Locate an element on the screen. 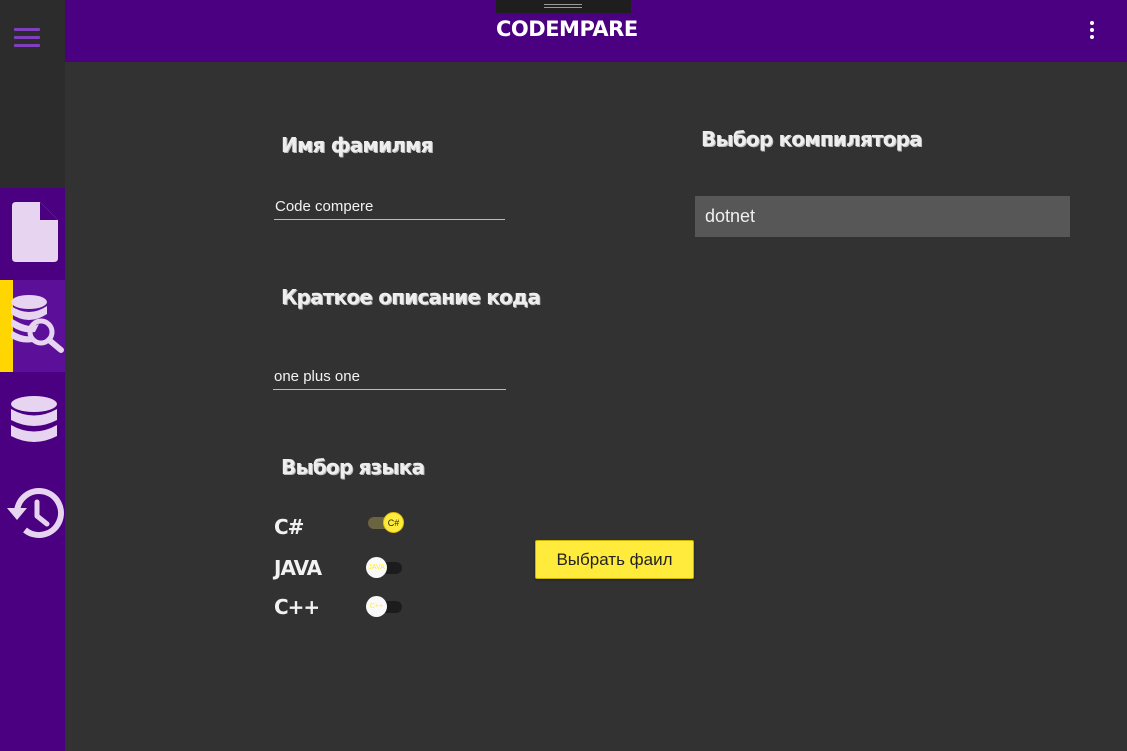  database-icon is located at coordinates (34, 419).